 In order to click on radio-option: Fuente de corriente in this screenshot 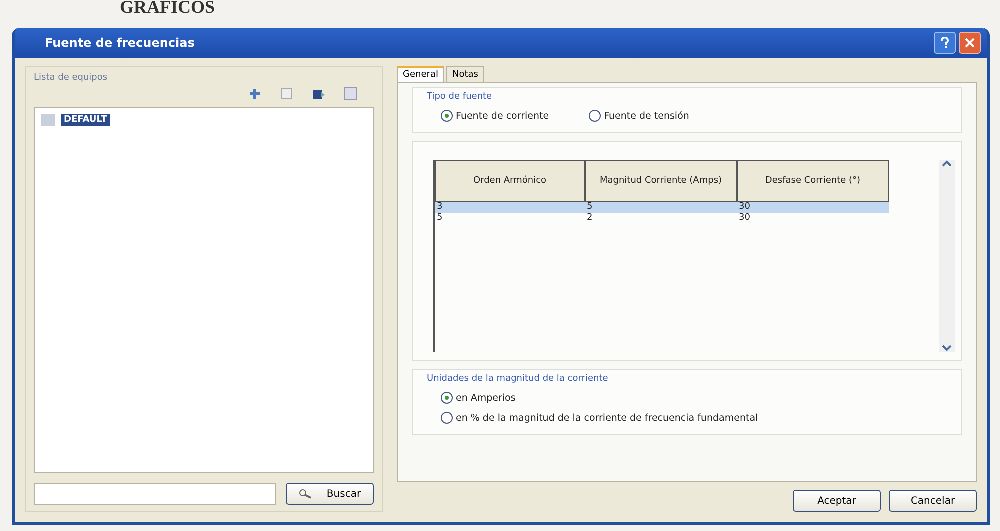, I will do `click(495, 116)`.